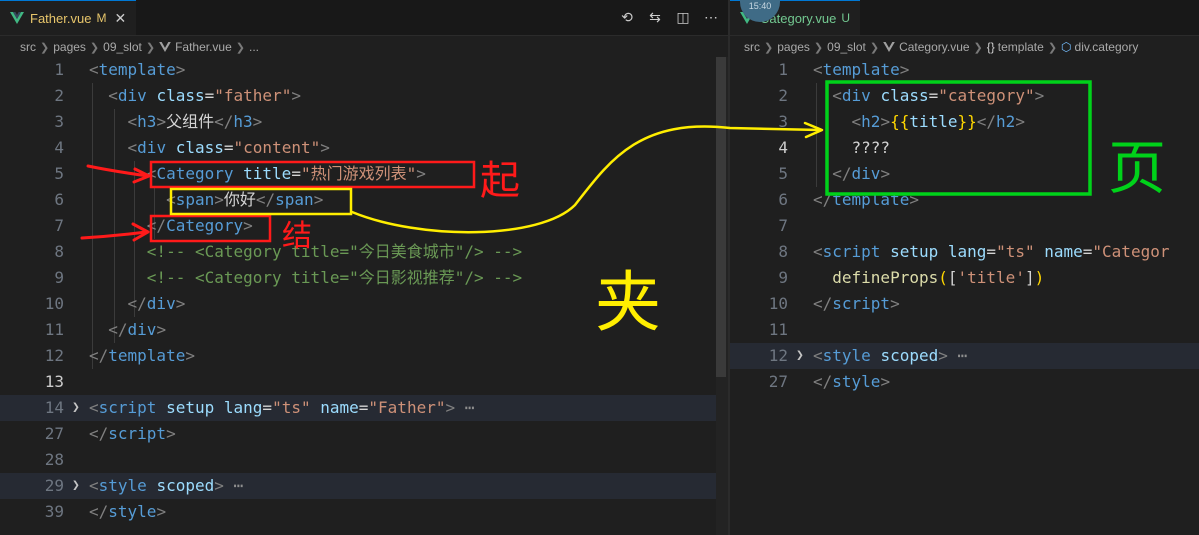 The width and height of the screenshot is (1199, 535). I want to click on scrollbar-thumb, so click(721, 217).